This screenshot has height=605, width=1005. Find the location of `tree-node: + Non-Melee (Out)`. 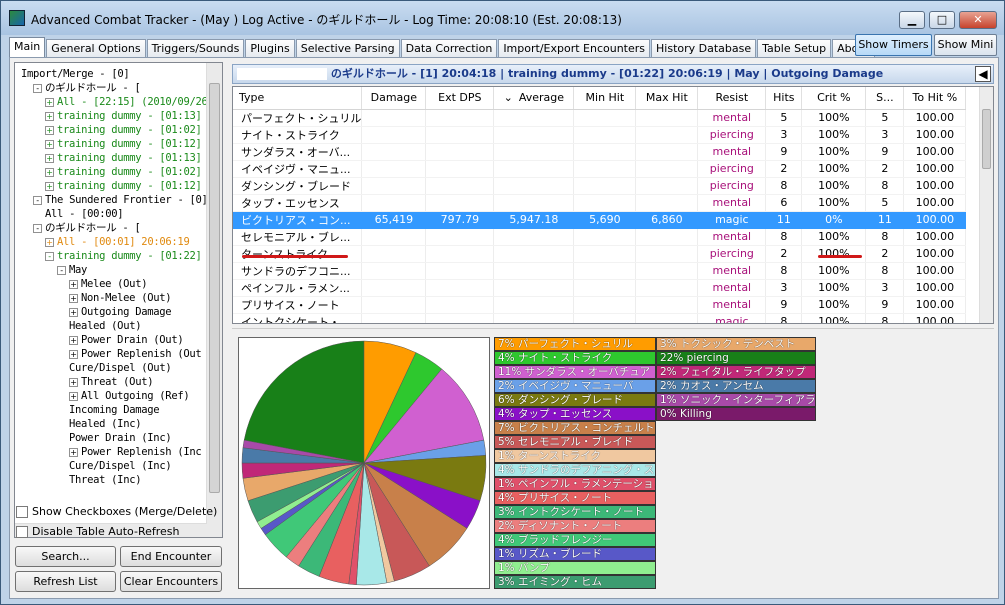

tree-node: + Non-Melee (Out) is located at coordinates (120, 298).